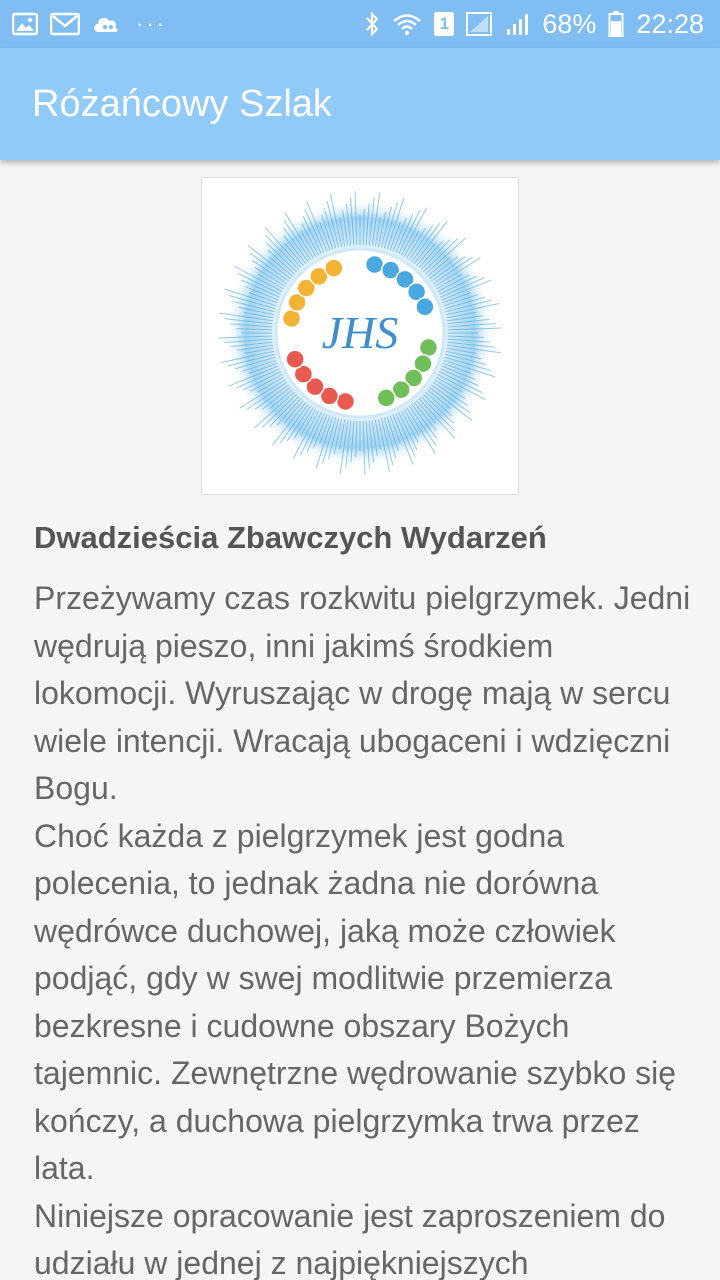 The width and height of the screenshot is (720, 1280). I want to click on rosary-logo: JHS, so click(360, 336).